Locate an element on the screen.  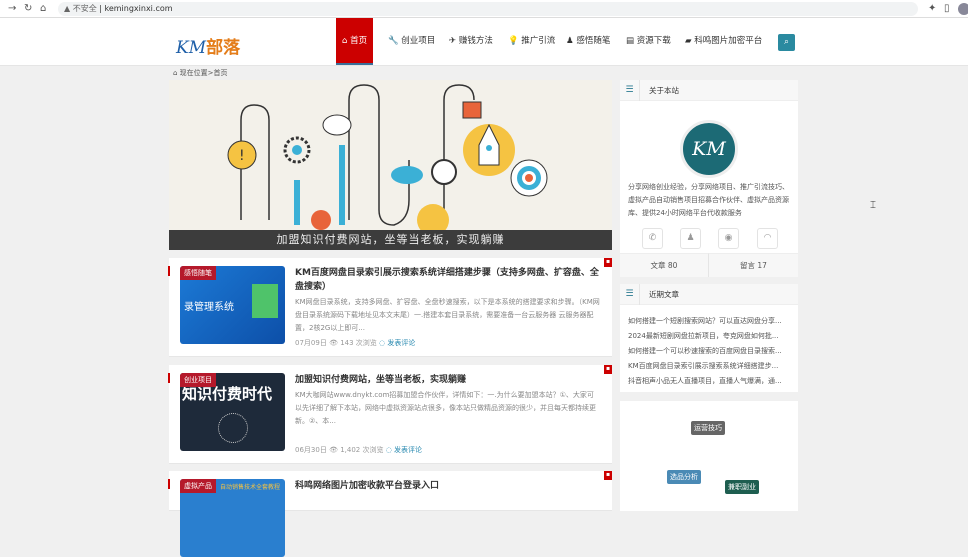
browser-toolbar: → ↻ ⌂ ▲ 不安全 | kemingxinxi.com ✦ ▯ is located at coordinates (484, 9).